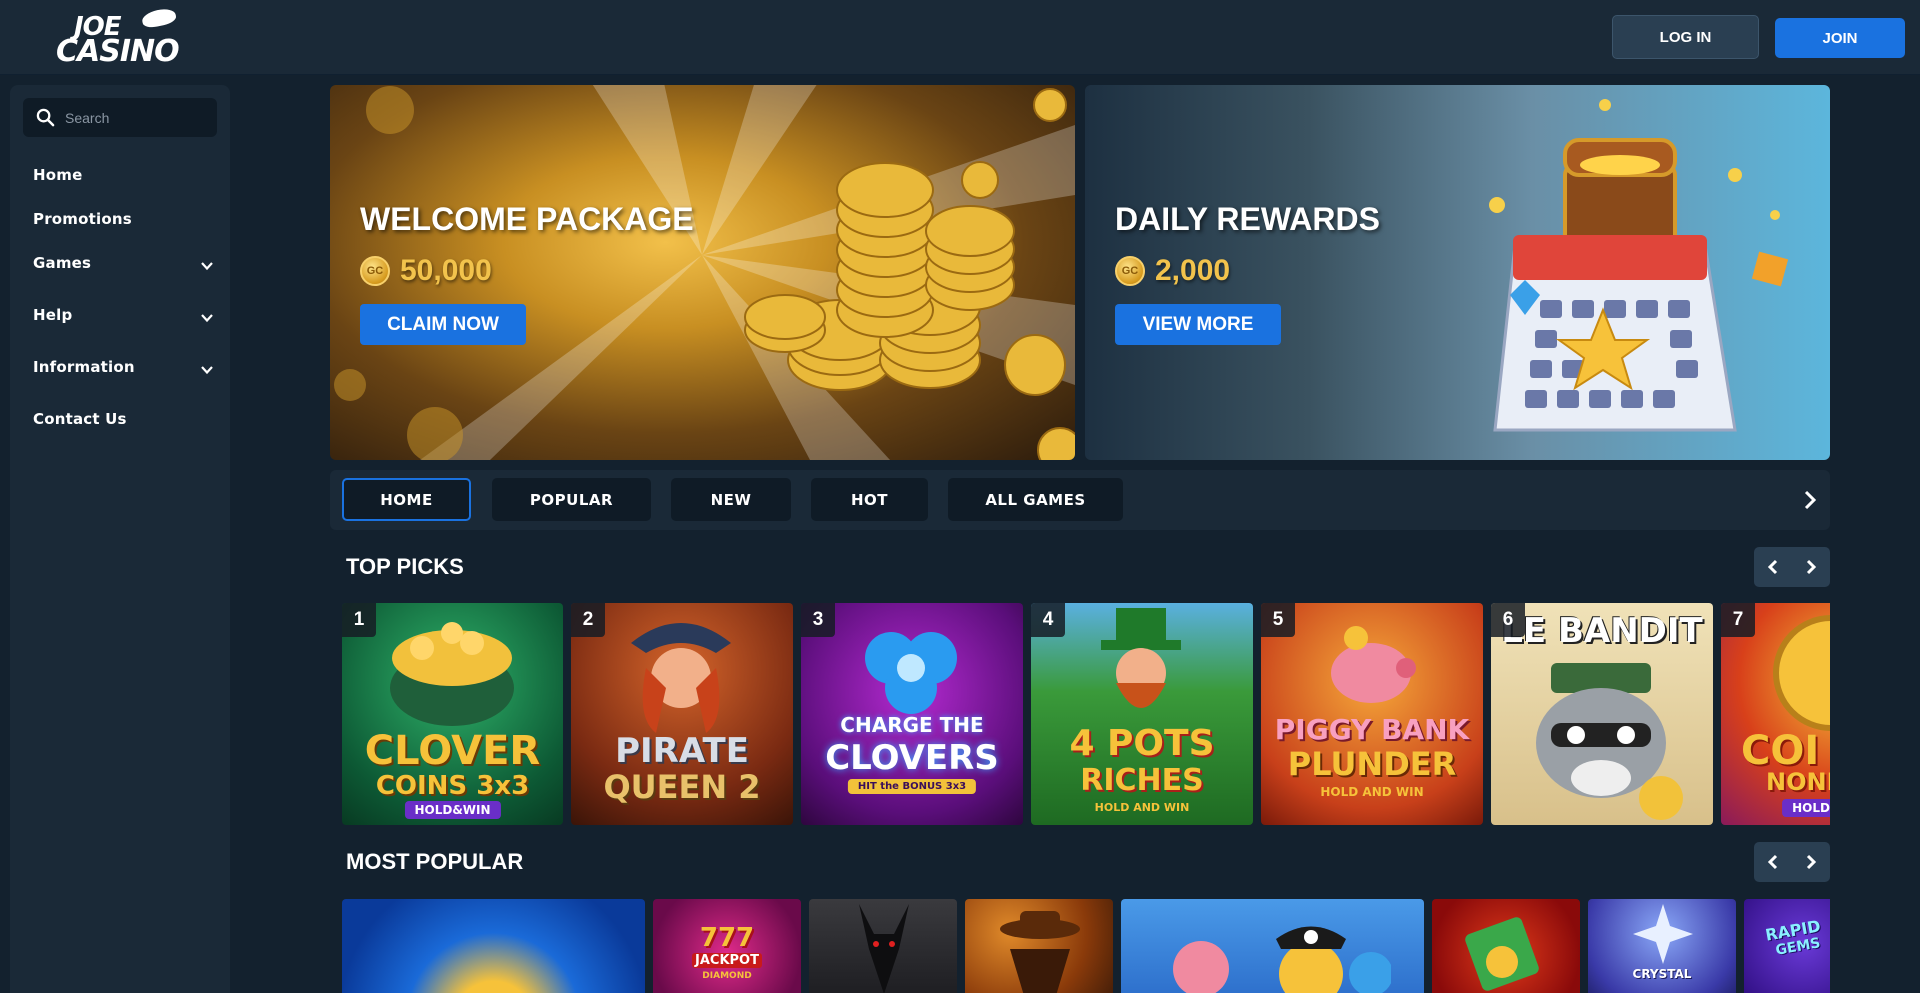  Describe the element at coordinates (1663, 934) in the screenshot. I see `crystal-star-icon` at that location.